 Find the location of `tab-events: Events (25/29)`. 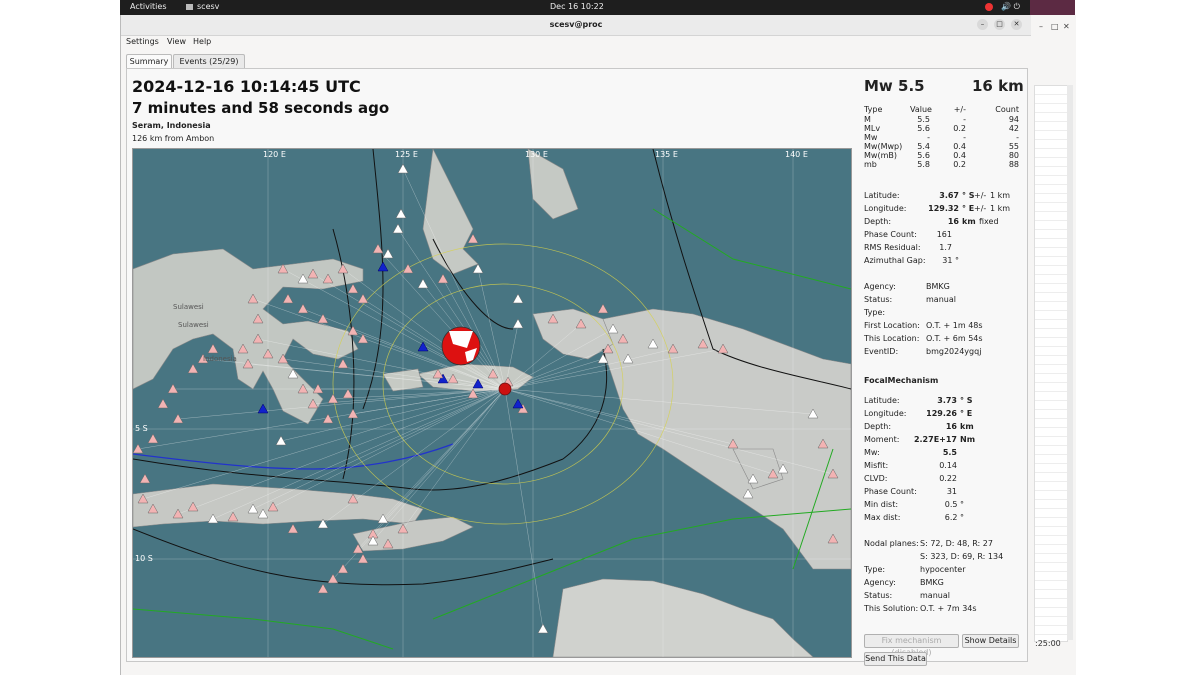

tab-events: Events (25/29) is located at coordinates (209, 61).